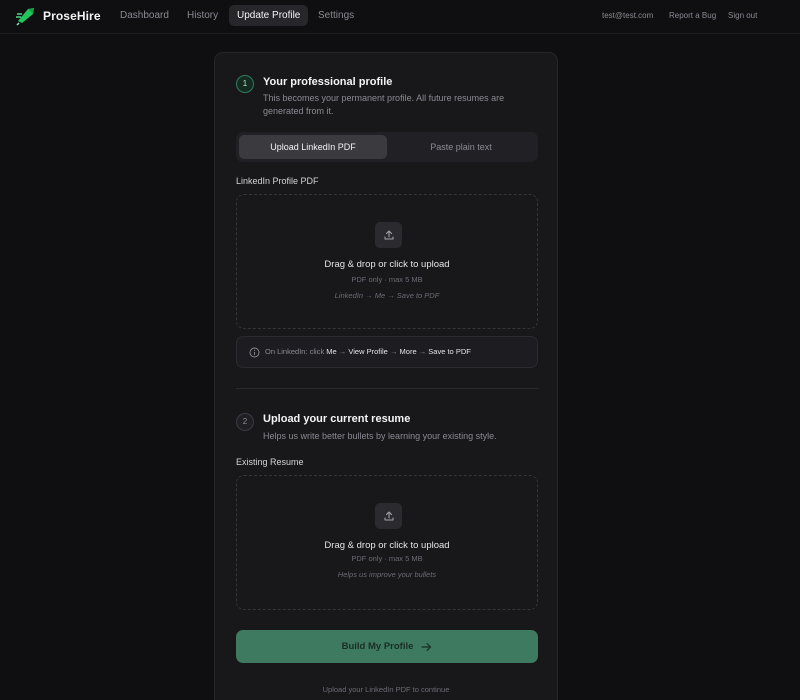  What do you see at coordinates (628, 15) in the screenshot?
I see `user-email: test@test.com` at bounding box center [628, 15].